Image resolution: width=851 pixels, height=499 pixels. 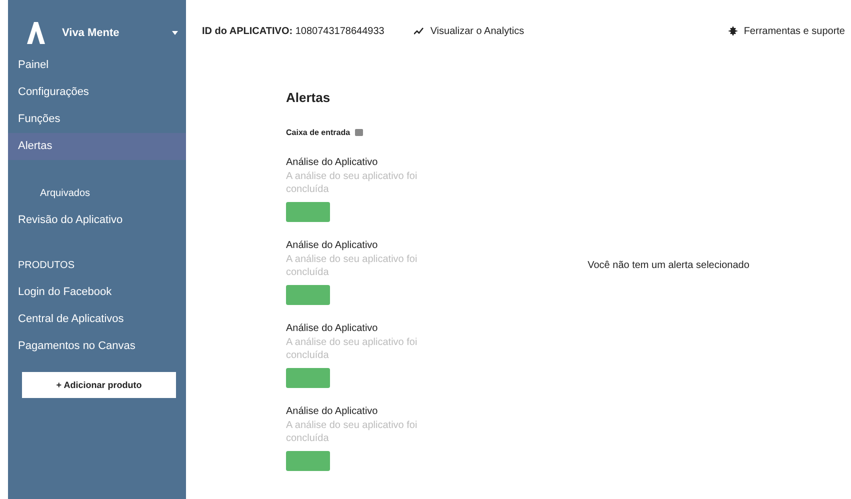 I want to click on sidebar-item: Arquivados, so click(x=97, y=193).